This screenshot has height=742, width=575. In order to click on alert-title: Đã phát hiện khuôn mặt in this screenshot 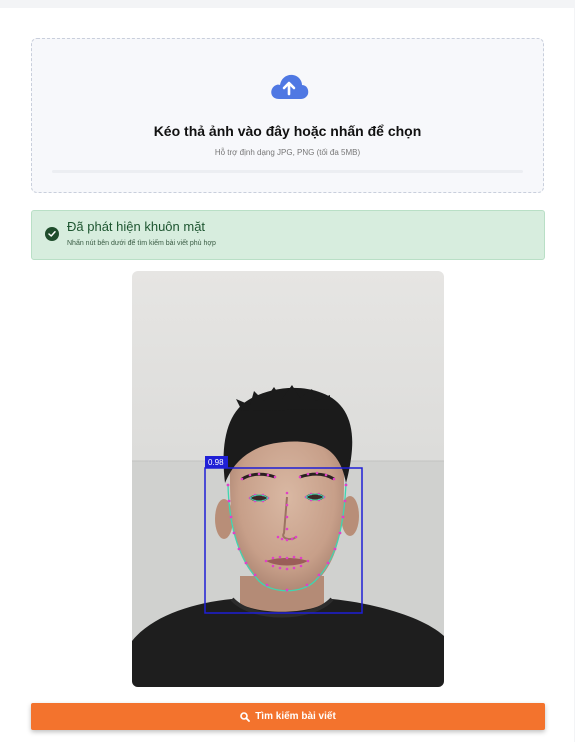, I will do `click(136, 226)`.